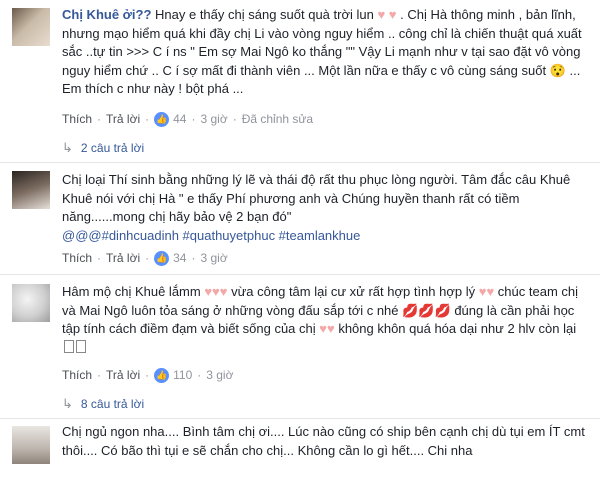 This screenshot has height=500, width=600. What do you see at coordinates (426, 310) in the screenshot?
I see `lips-emoji-icon: 💋💋💋` at bounding box center [426, 310].